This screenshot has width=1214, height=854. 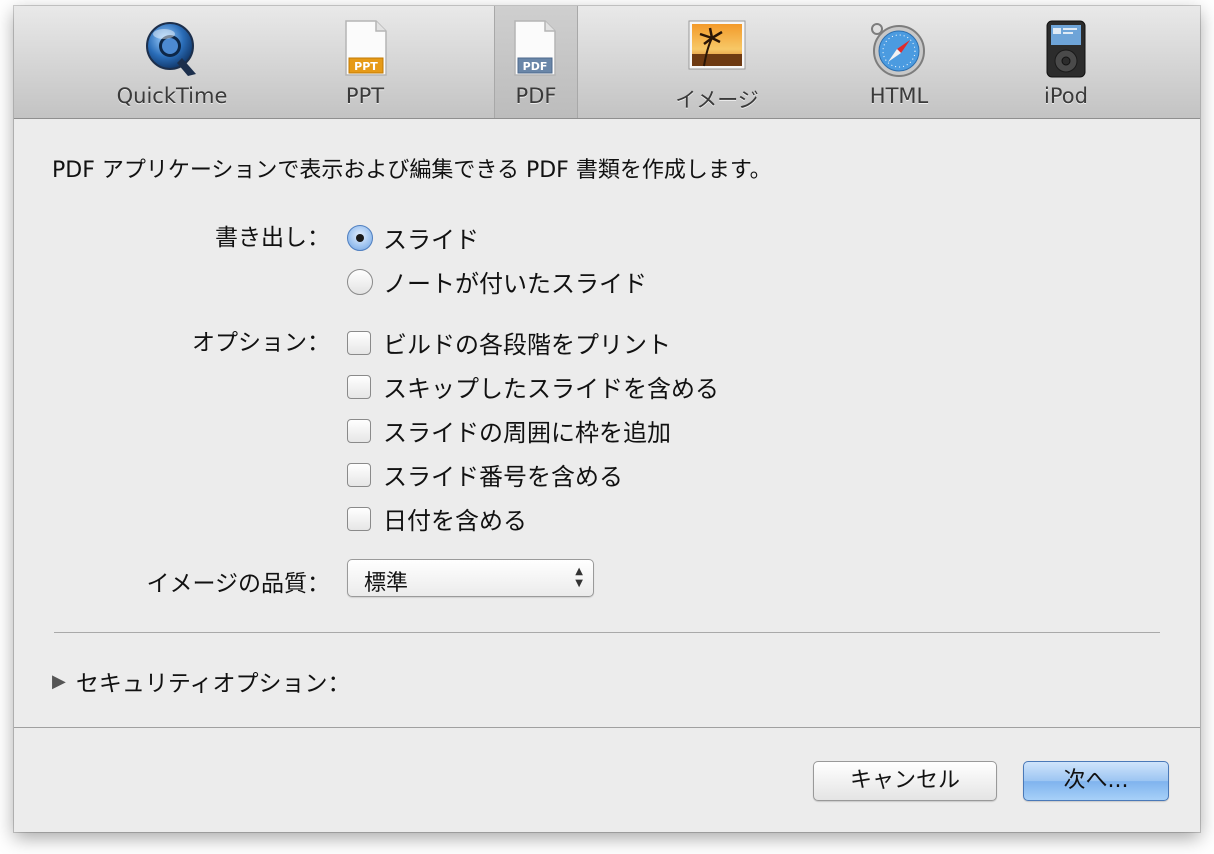 I want to click on radio-label: ノートが付いたスライド, so click(x=515, y=284).